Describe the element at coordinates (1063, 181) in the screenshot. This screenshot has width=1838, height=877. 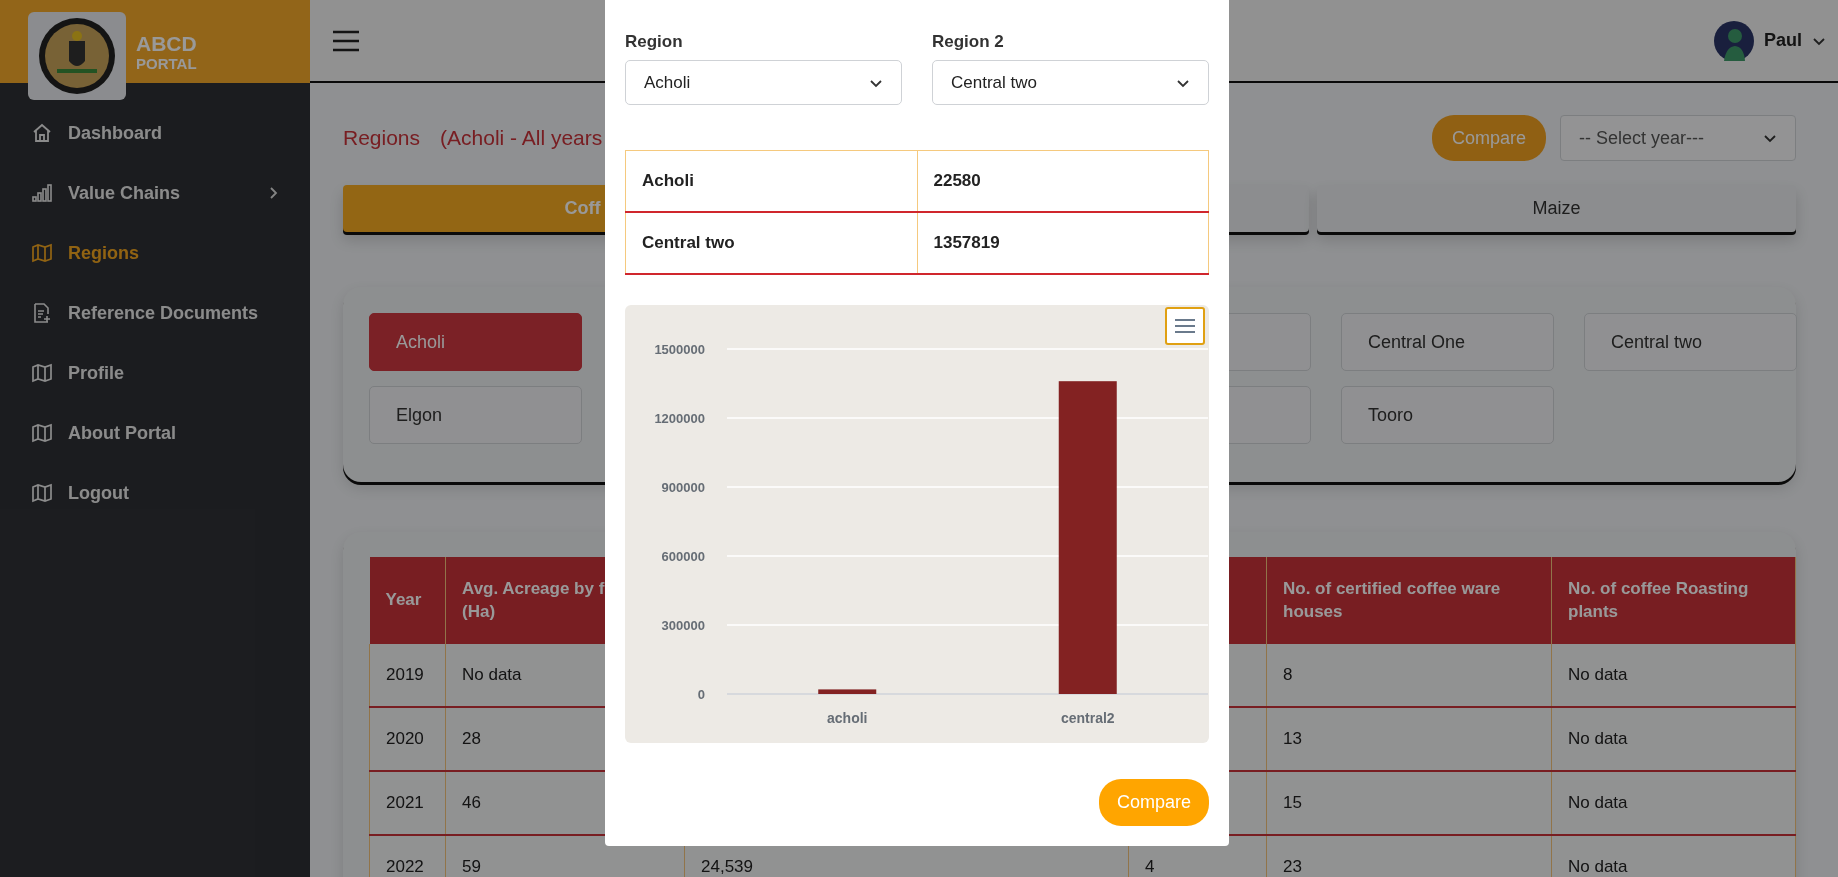
I see `table-cell: 22580` at that location.